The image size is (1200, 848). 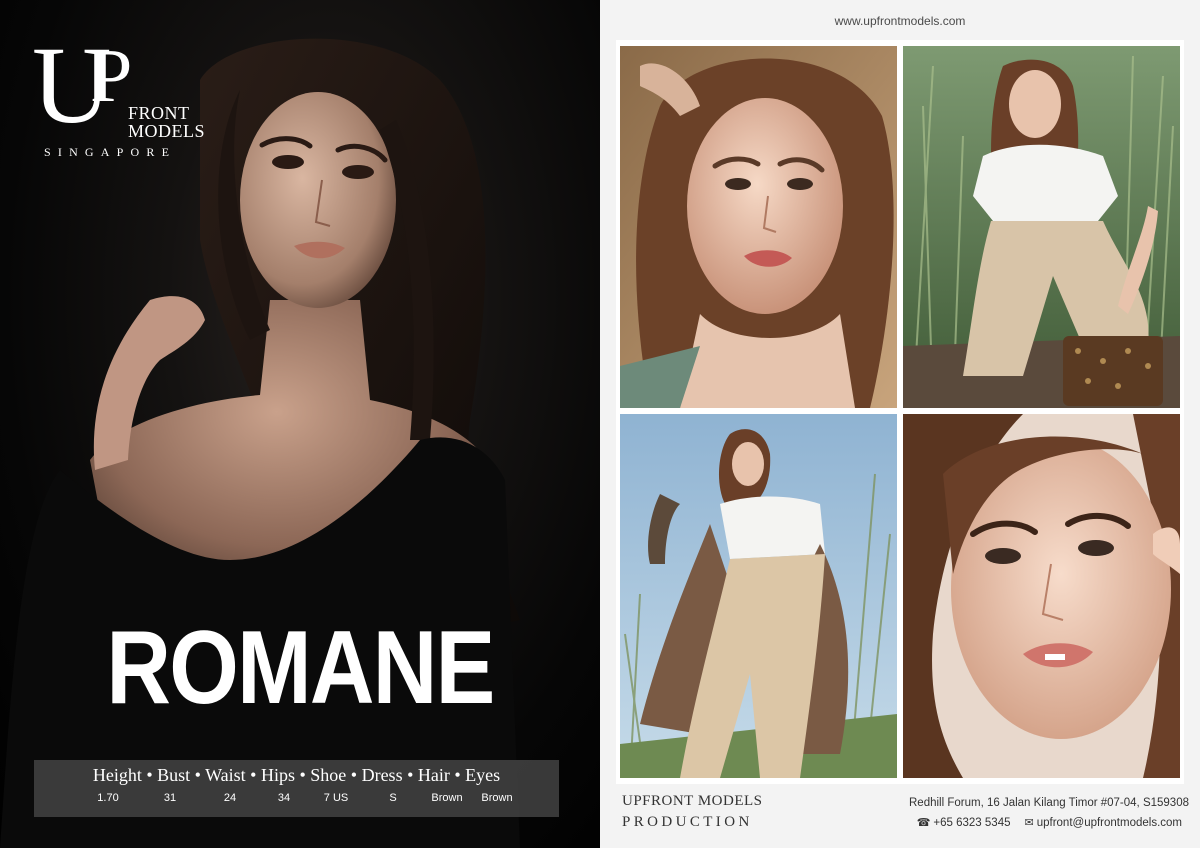 I want to click on phone-number: +65 6323 5345, so click(x=972, y=823).